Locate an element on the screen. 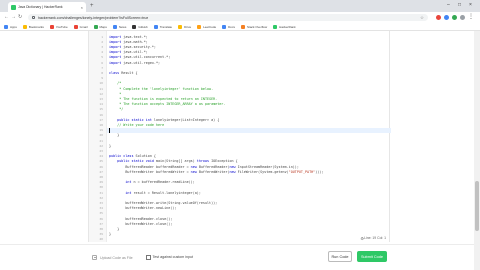 Image resolution: width=480 pixels, height=270 pixels. line-number: 26 is located at coordinates (101, 166).